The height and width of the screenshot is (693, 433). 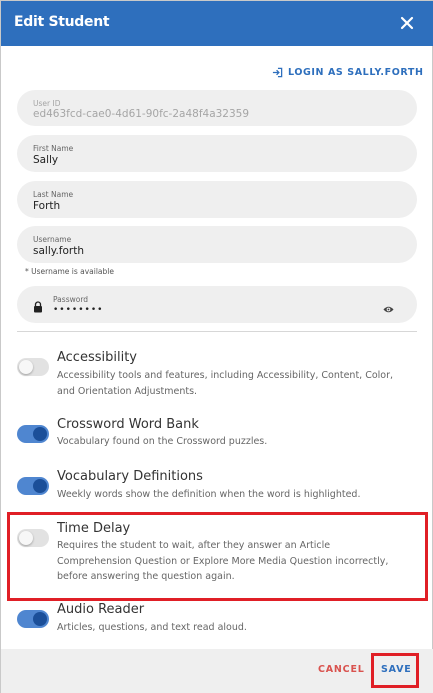 I want to click on time-delay-toggle, so click(x=33, y=538).